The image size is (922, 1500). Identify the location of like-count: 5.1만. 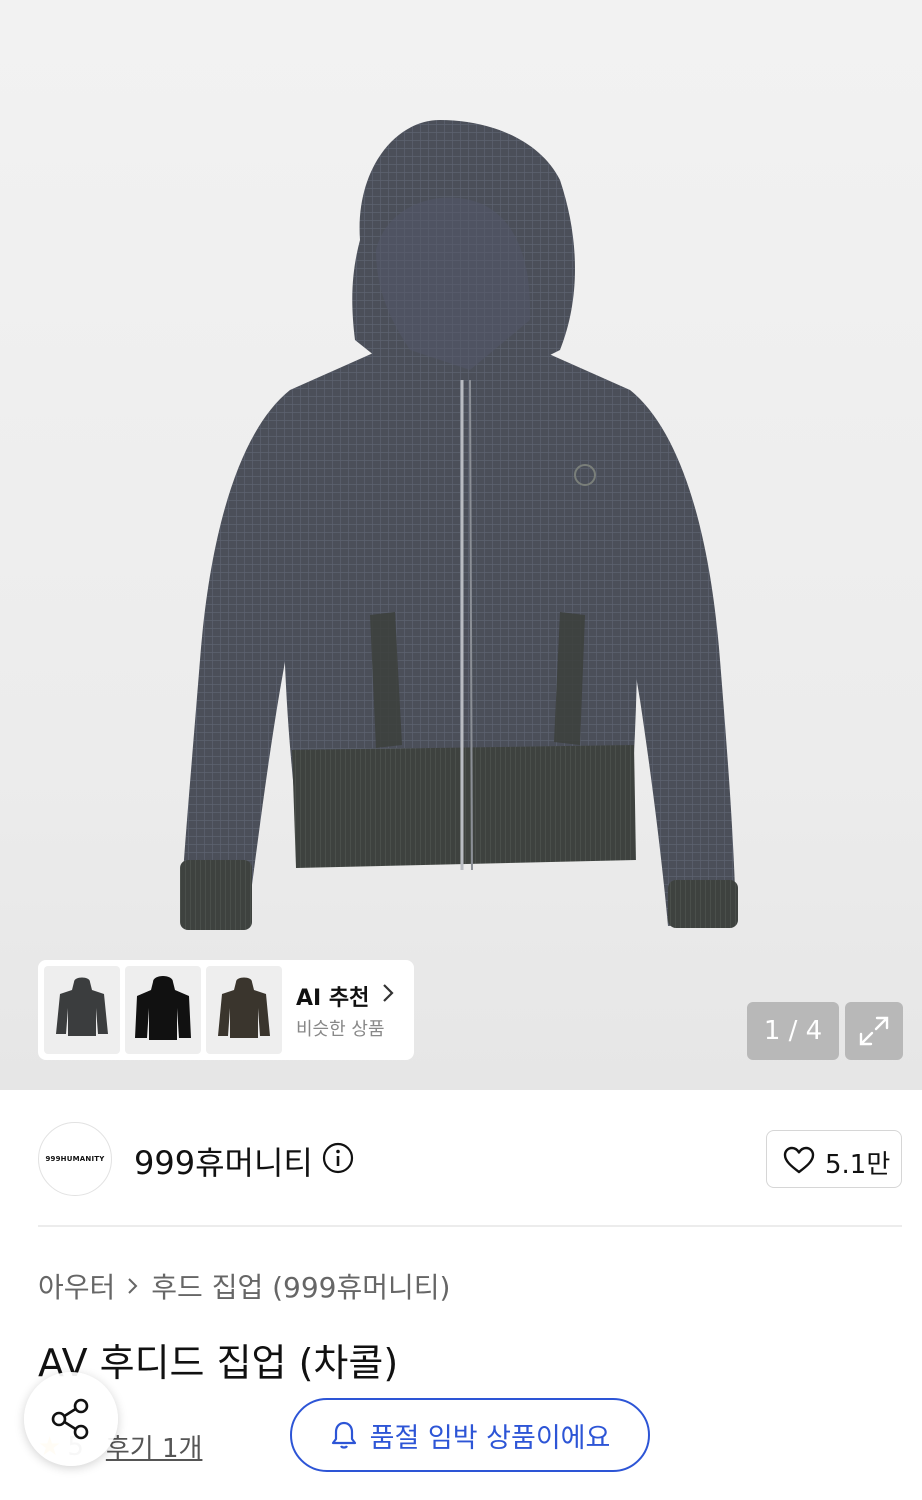
(858, 1165).